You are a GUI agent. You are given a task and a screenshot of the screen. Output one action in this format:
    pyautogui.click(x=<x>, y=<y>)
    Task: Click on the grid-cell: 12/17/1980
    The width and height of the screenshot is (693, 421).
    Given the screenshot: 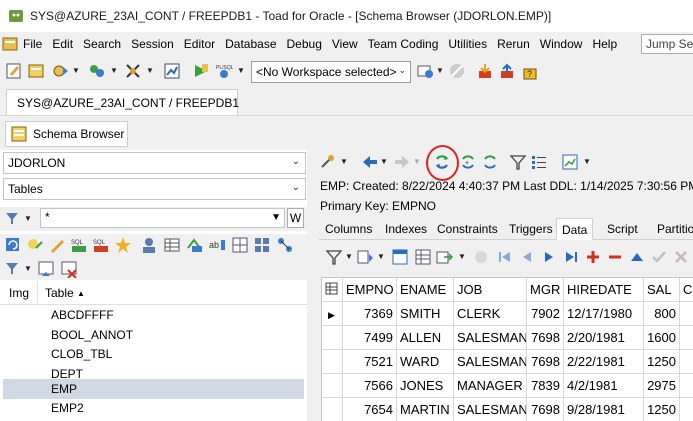 What is the action you would take?
    pyautogui.click(x=604, y=314)
    